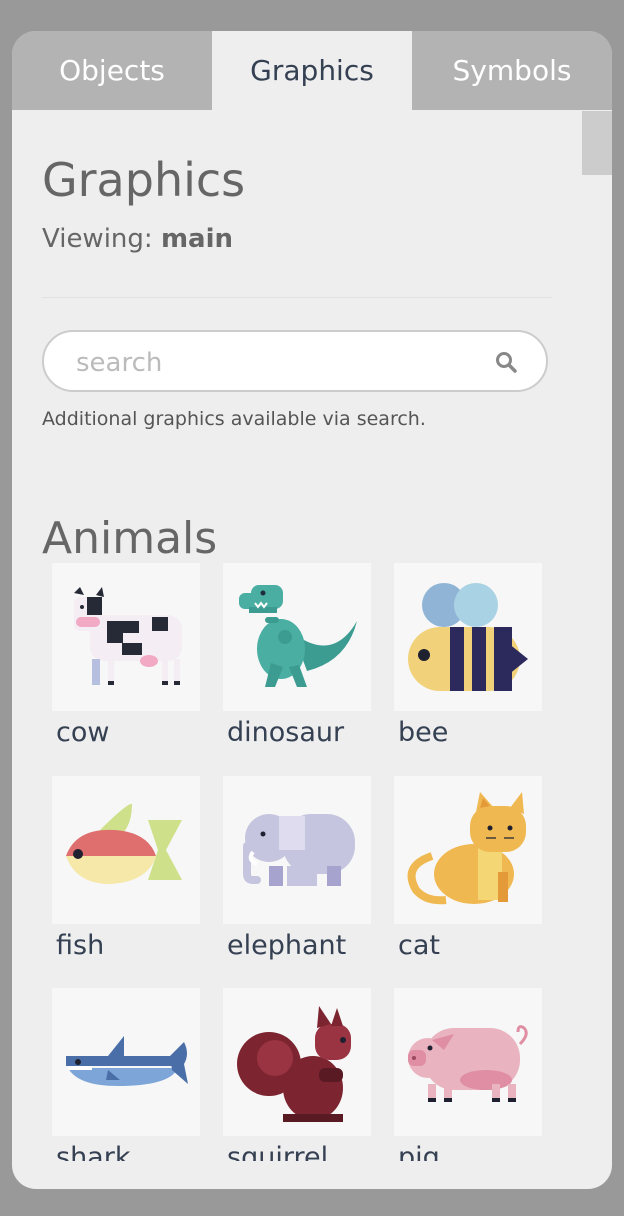 The image size is (624, 1216). What do you see at coordinates (278, 1151) in the screenshot?
I see `graphic-label: squirrel` at bounding box center [278, 1151].